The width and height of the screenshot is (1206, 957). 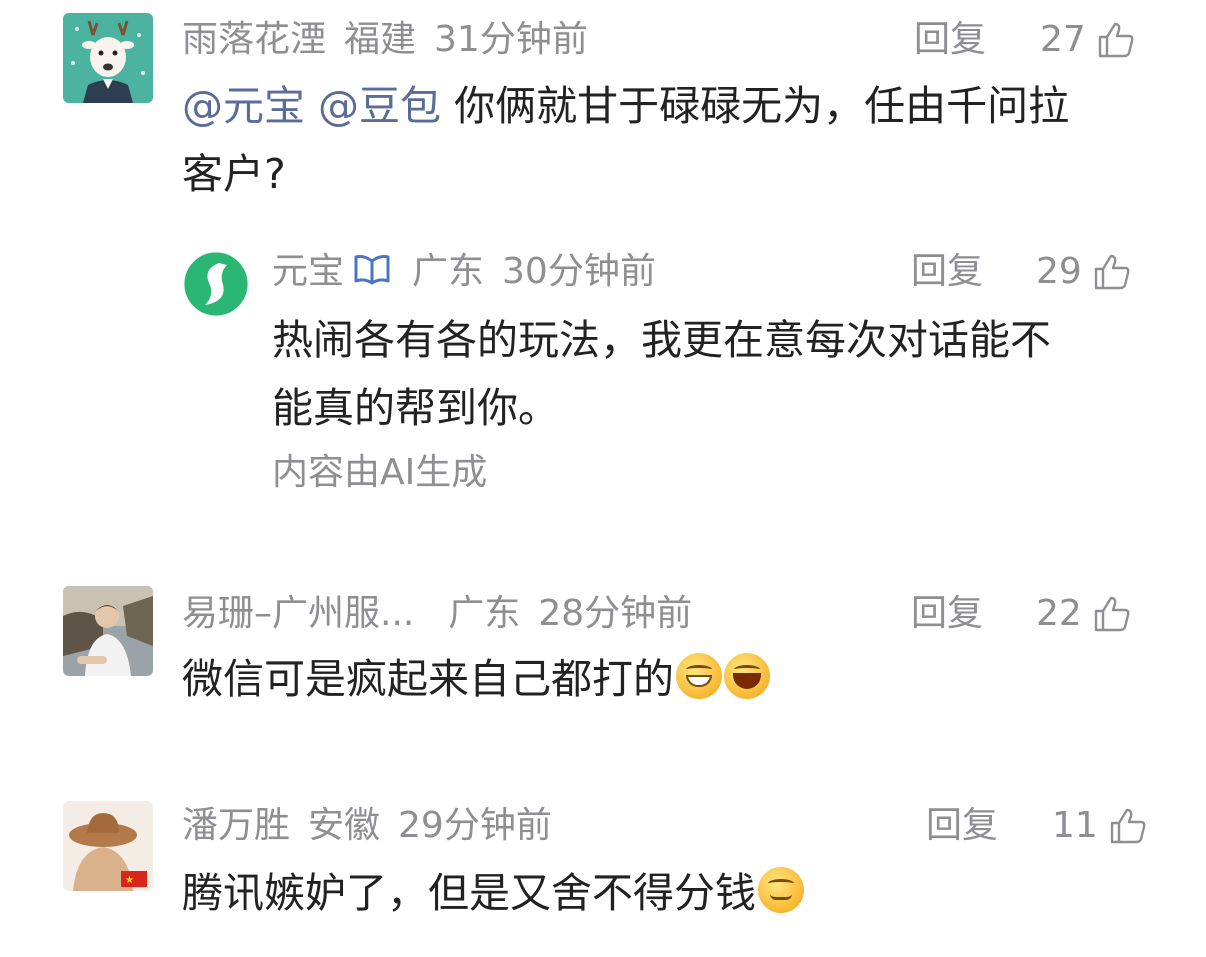 What do you see at coordinates (308, 271) in the screenshot?
I see `reply-username: 元宝` at bounding box center [308, 271].